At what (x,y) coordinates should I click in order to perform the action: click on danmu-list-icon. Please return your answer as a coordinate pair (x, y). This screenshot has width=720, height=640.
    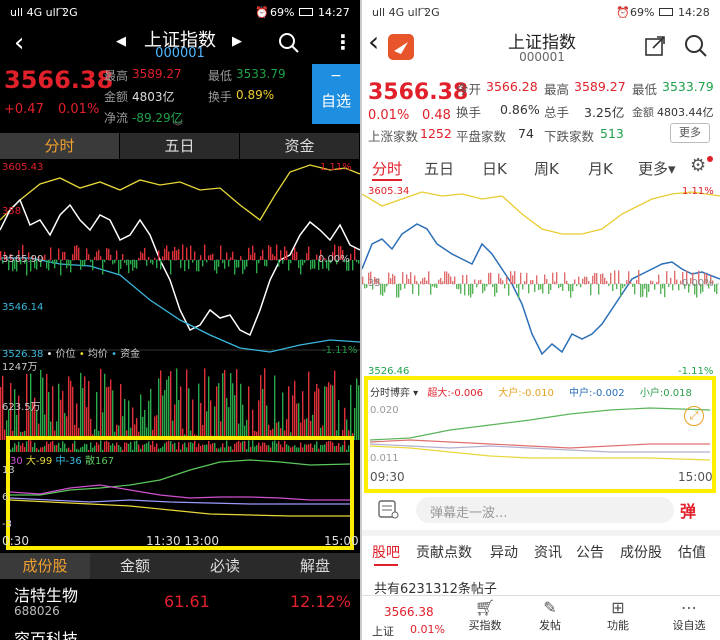
    Looking at the image, I should click on (389, 510).